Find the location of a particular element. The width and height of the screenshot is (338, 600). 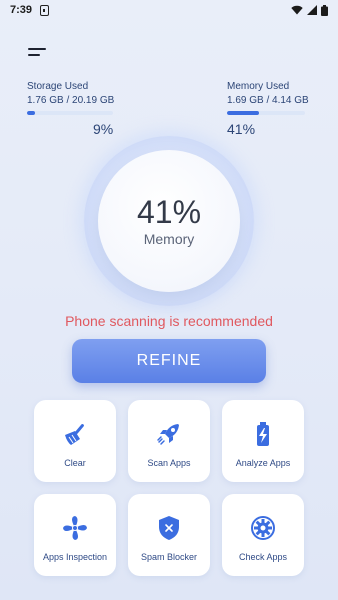

broom-icon is located at coordinates (75, 434).